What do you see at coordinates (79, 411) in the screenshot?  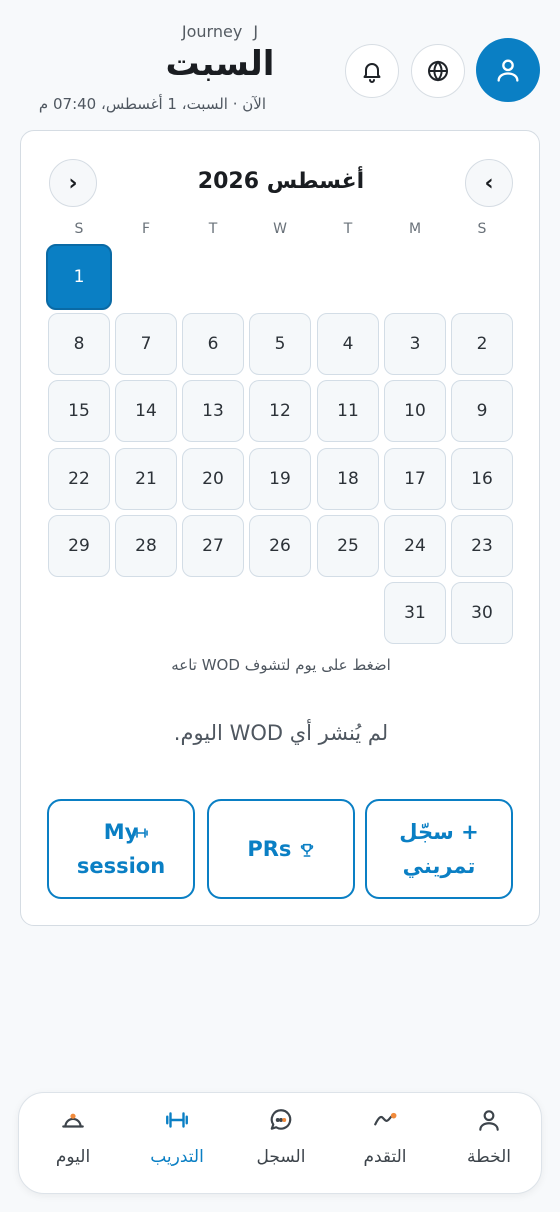 I see `day-cell: 15` at bounding box center [79, 411].